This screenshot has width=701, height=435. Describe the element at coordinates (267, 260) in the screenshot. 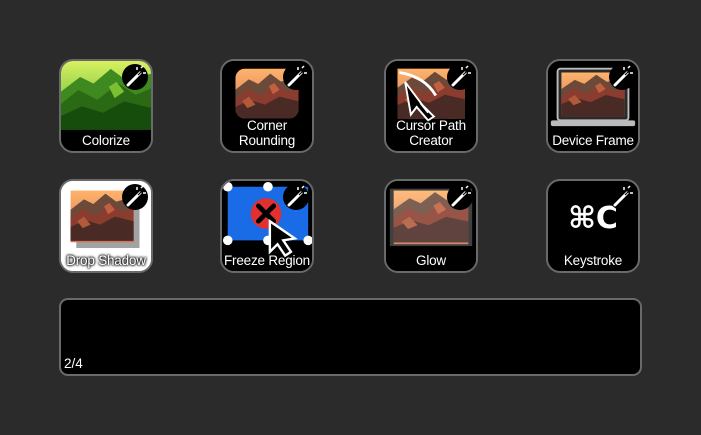

I see `effect-label: Freeze Region` at that location.